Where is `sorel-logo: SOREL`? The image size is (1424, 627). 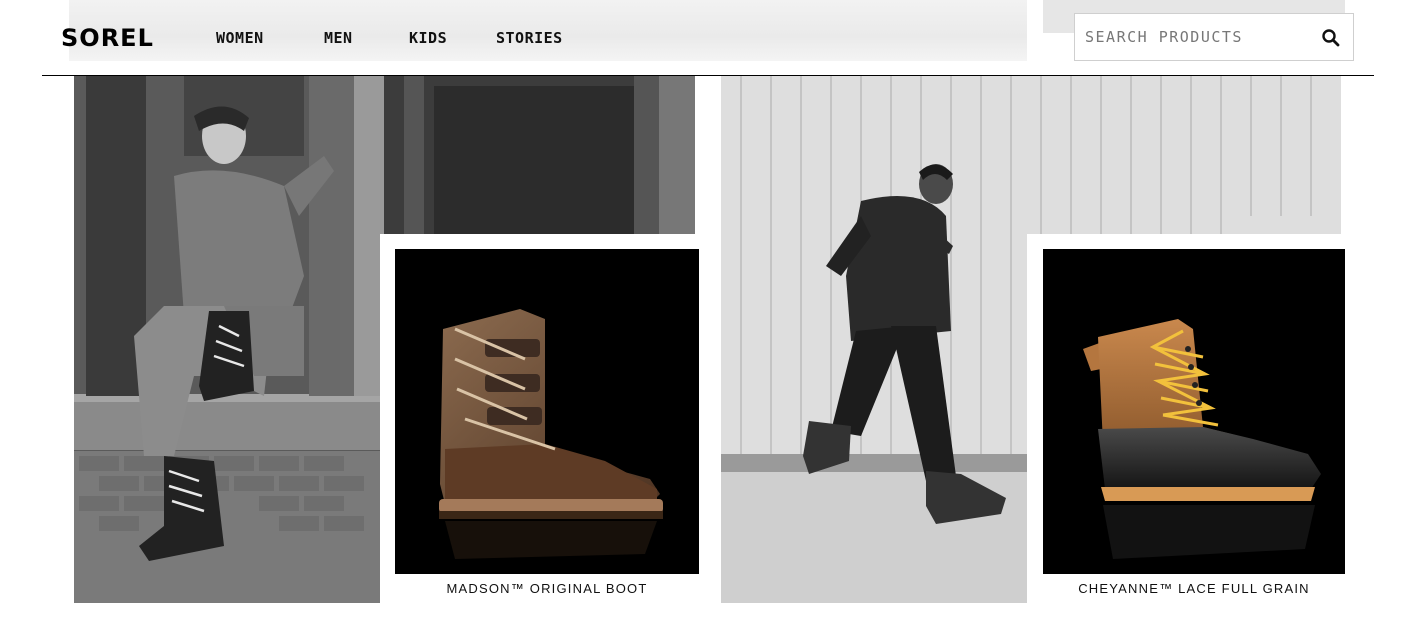
sorel-logo: SOREL is located at coordinates (107, 38).